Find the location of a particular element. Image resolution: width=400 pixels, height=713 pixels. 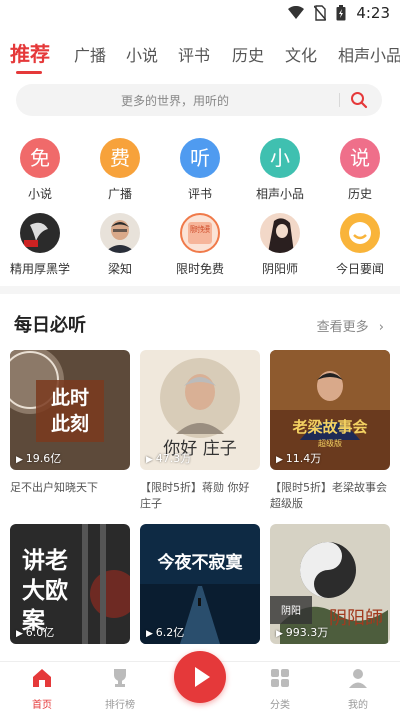

tab-broadcast: 广播 is located at coordinates (90, 54).